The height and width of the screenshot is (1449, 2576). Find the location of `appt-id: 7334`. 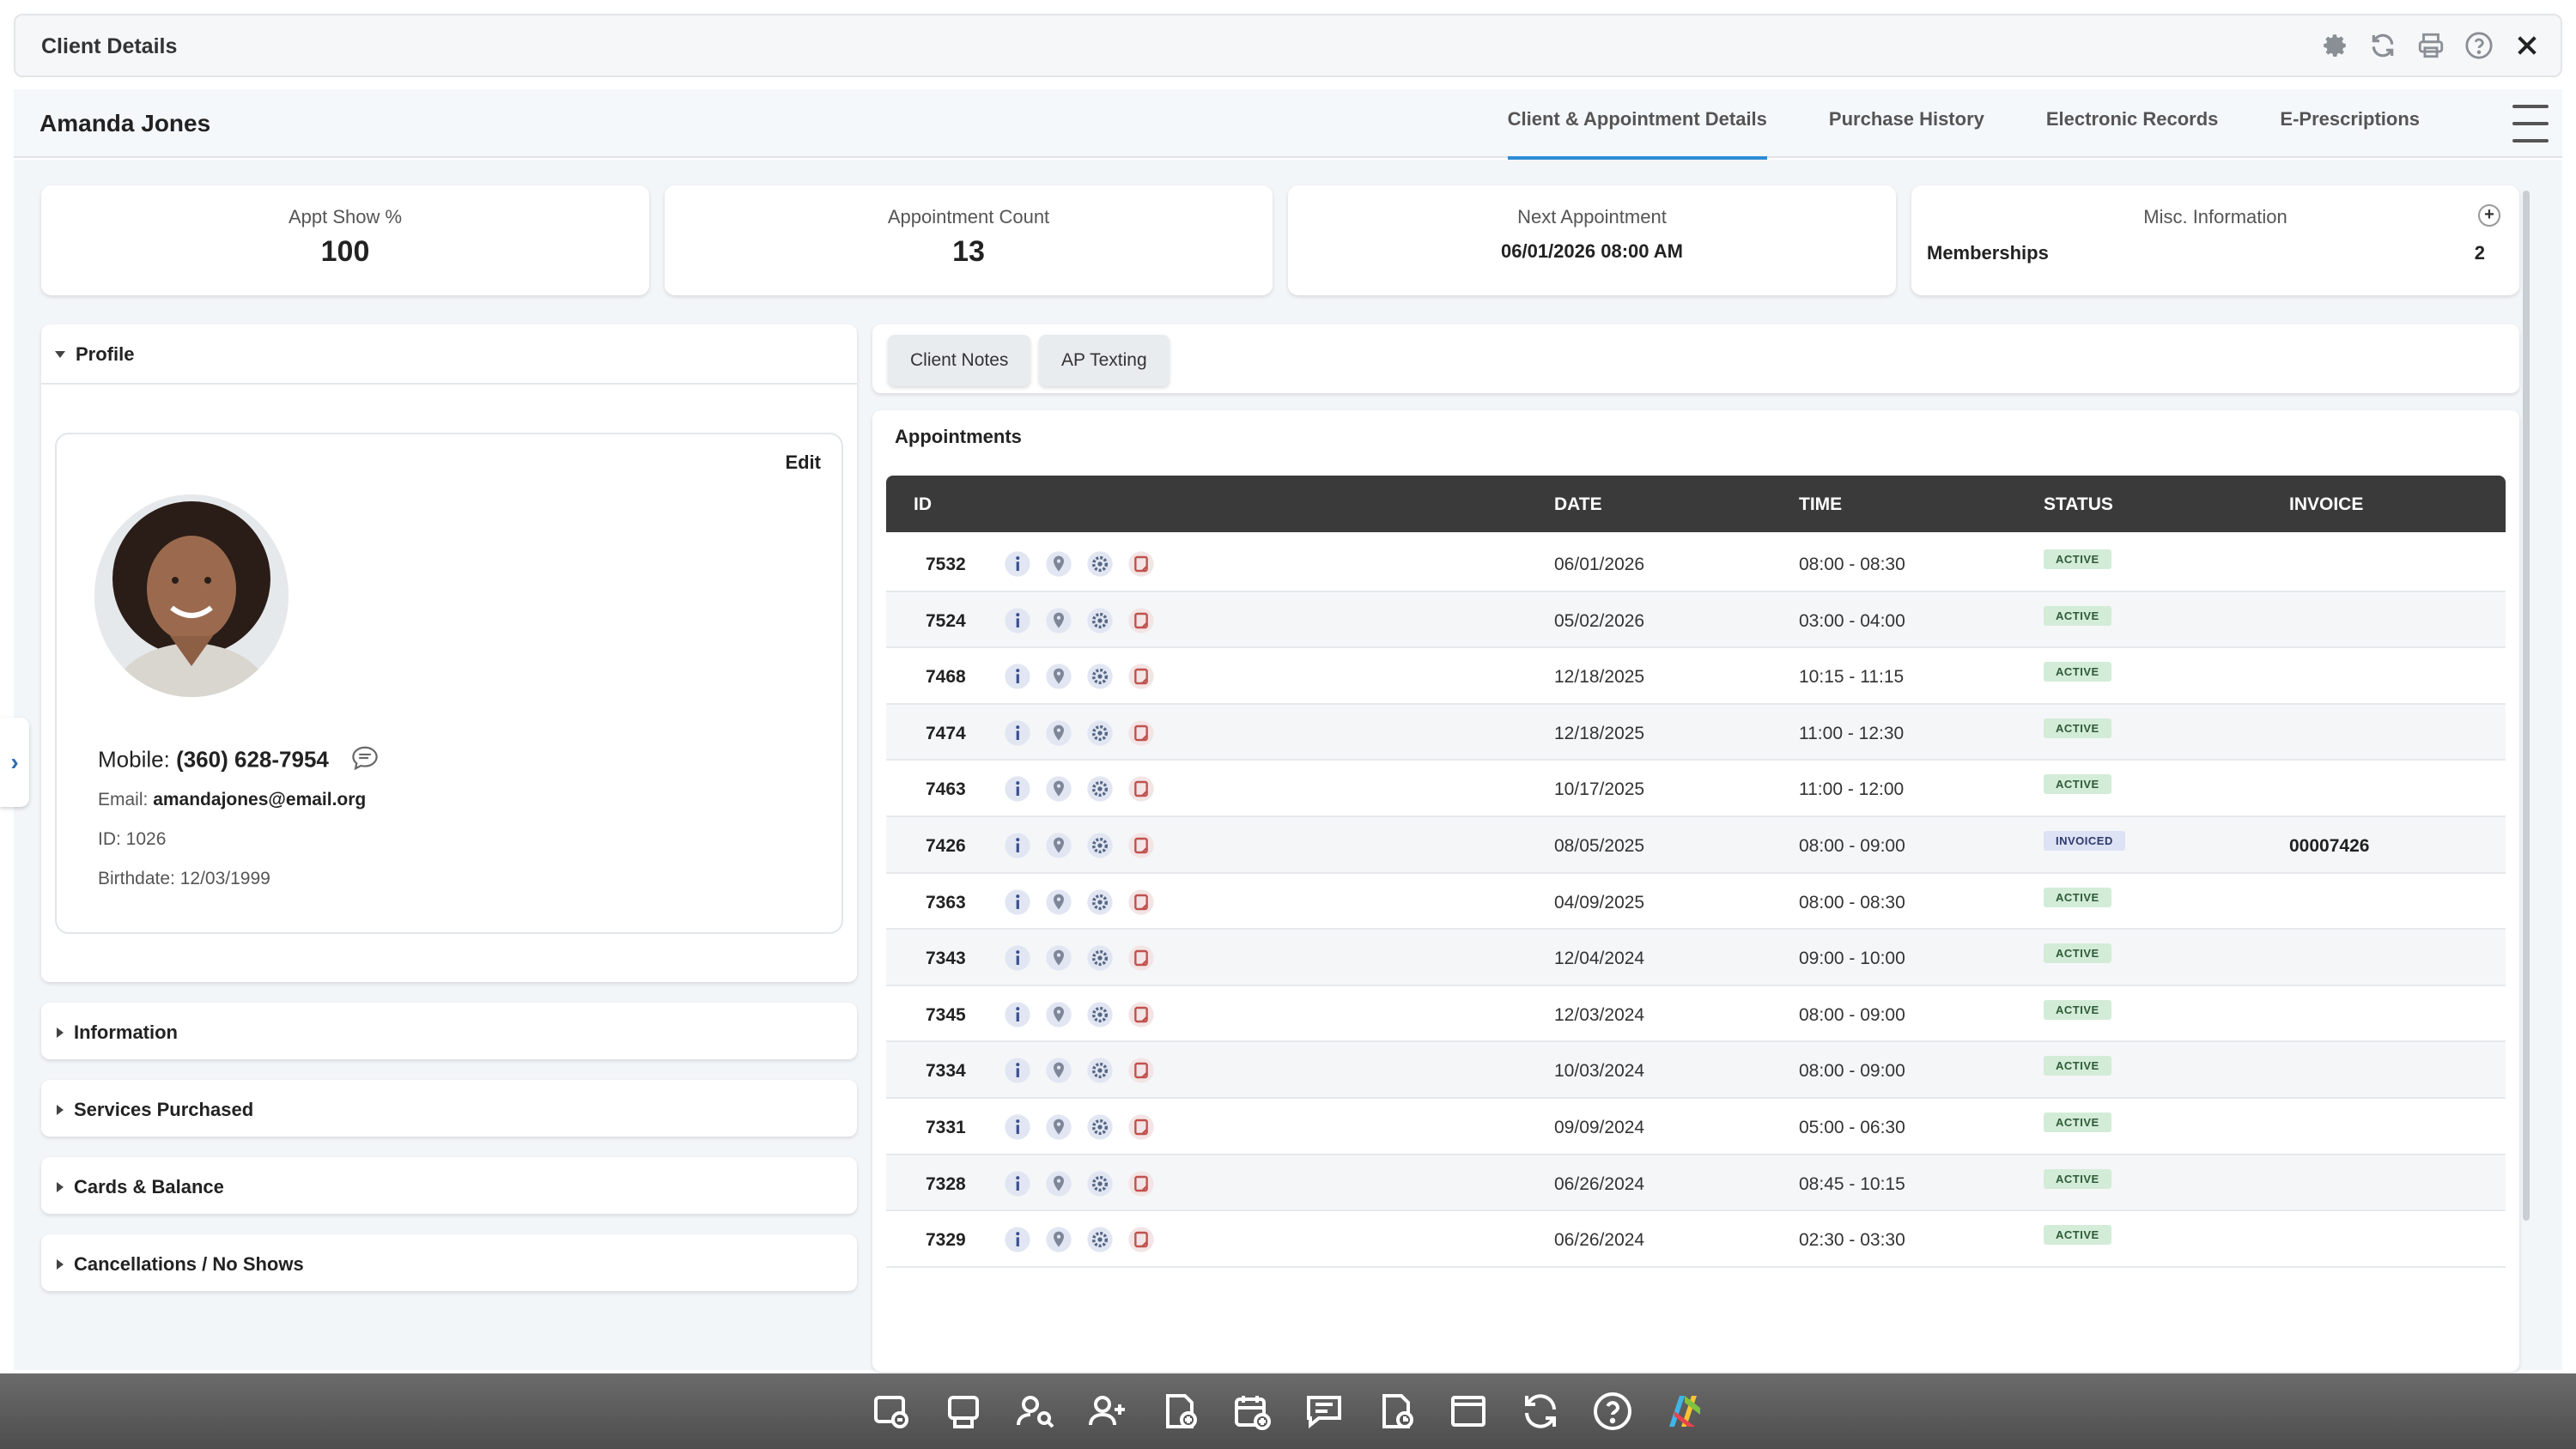

appt-id: 7334 is located at coordinates (946, 1071).